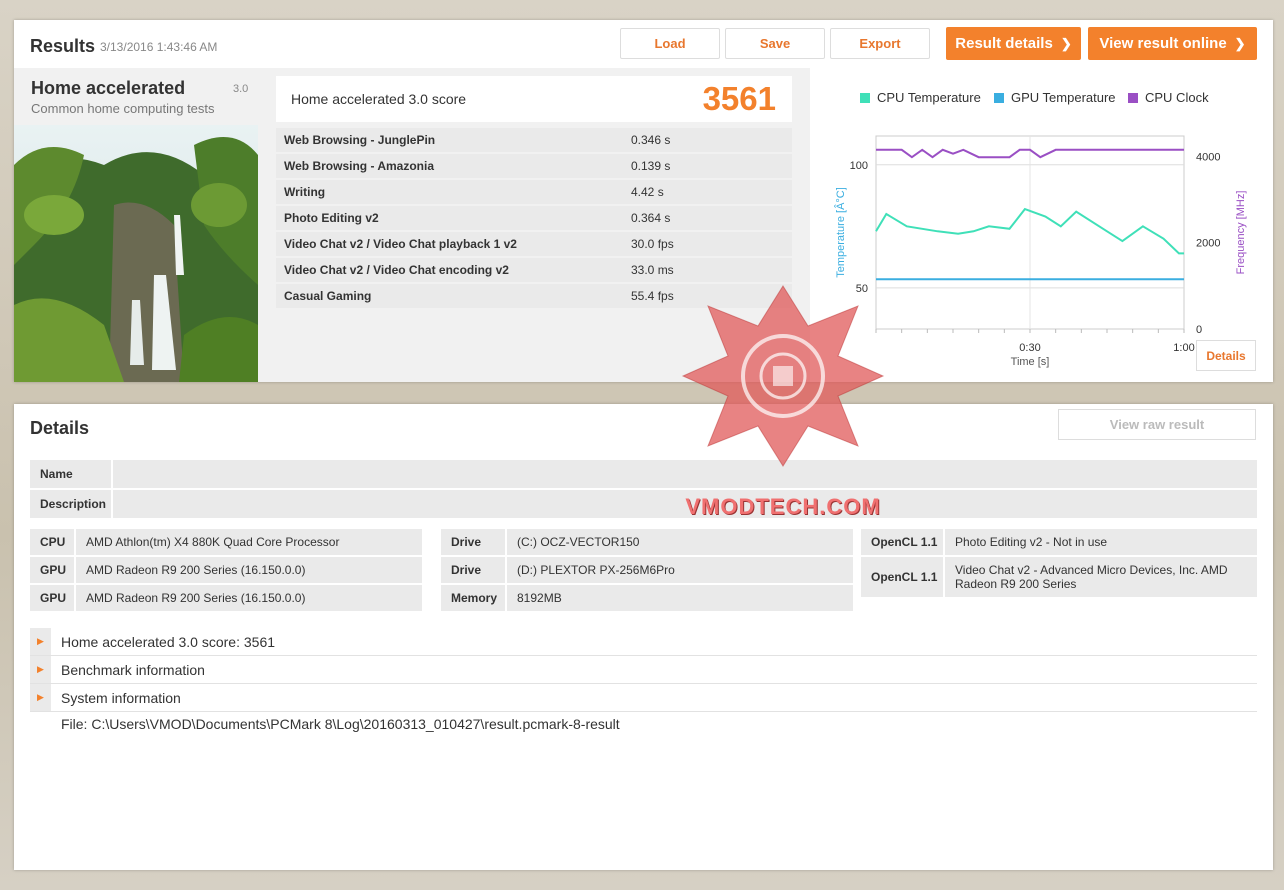 This screenshot has width=1284, height=890. I want to click on expander-label: Benchmark information, so click(133, 669).